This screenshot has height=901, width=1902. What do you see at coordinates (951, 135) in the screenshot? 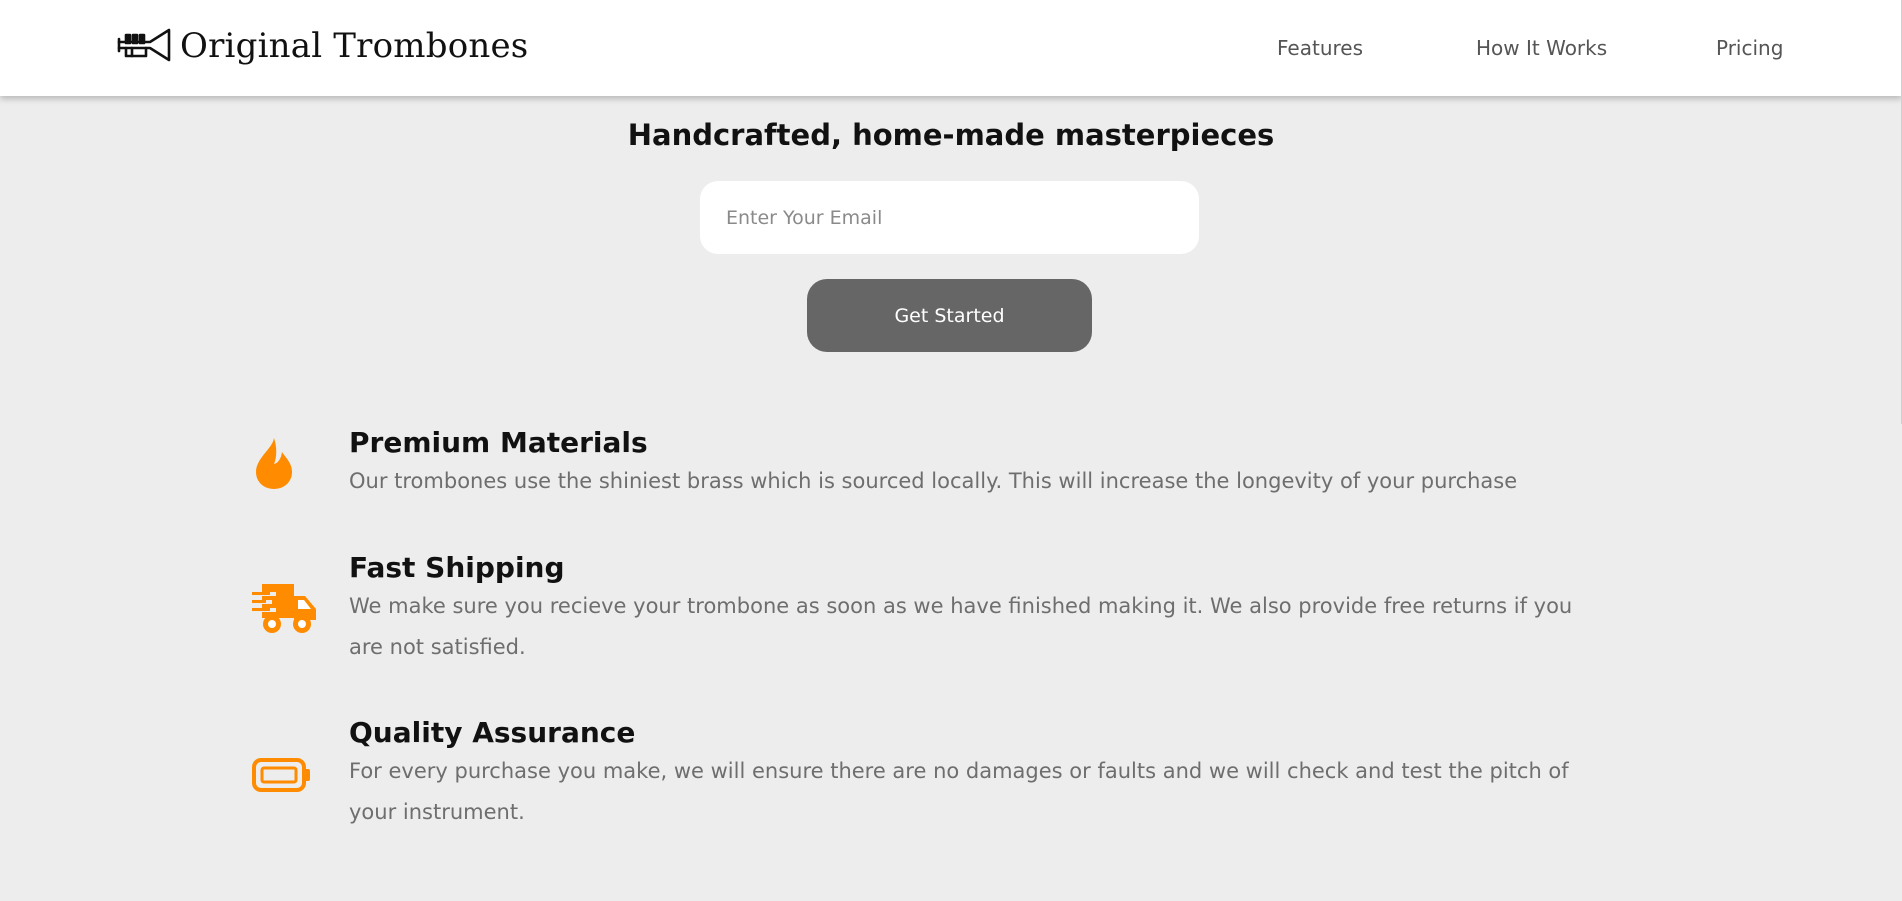
I see `hero-title: Handcrafted, home-made masterpieces` at bounding box center [951, 135].